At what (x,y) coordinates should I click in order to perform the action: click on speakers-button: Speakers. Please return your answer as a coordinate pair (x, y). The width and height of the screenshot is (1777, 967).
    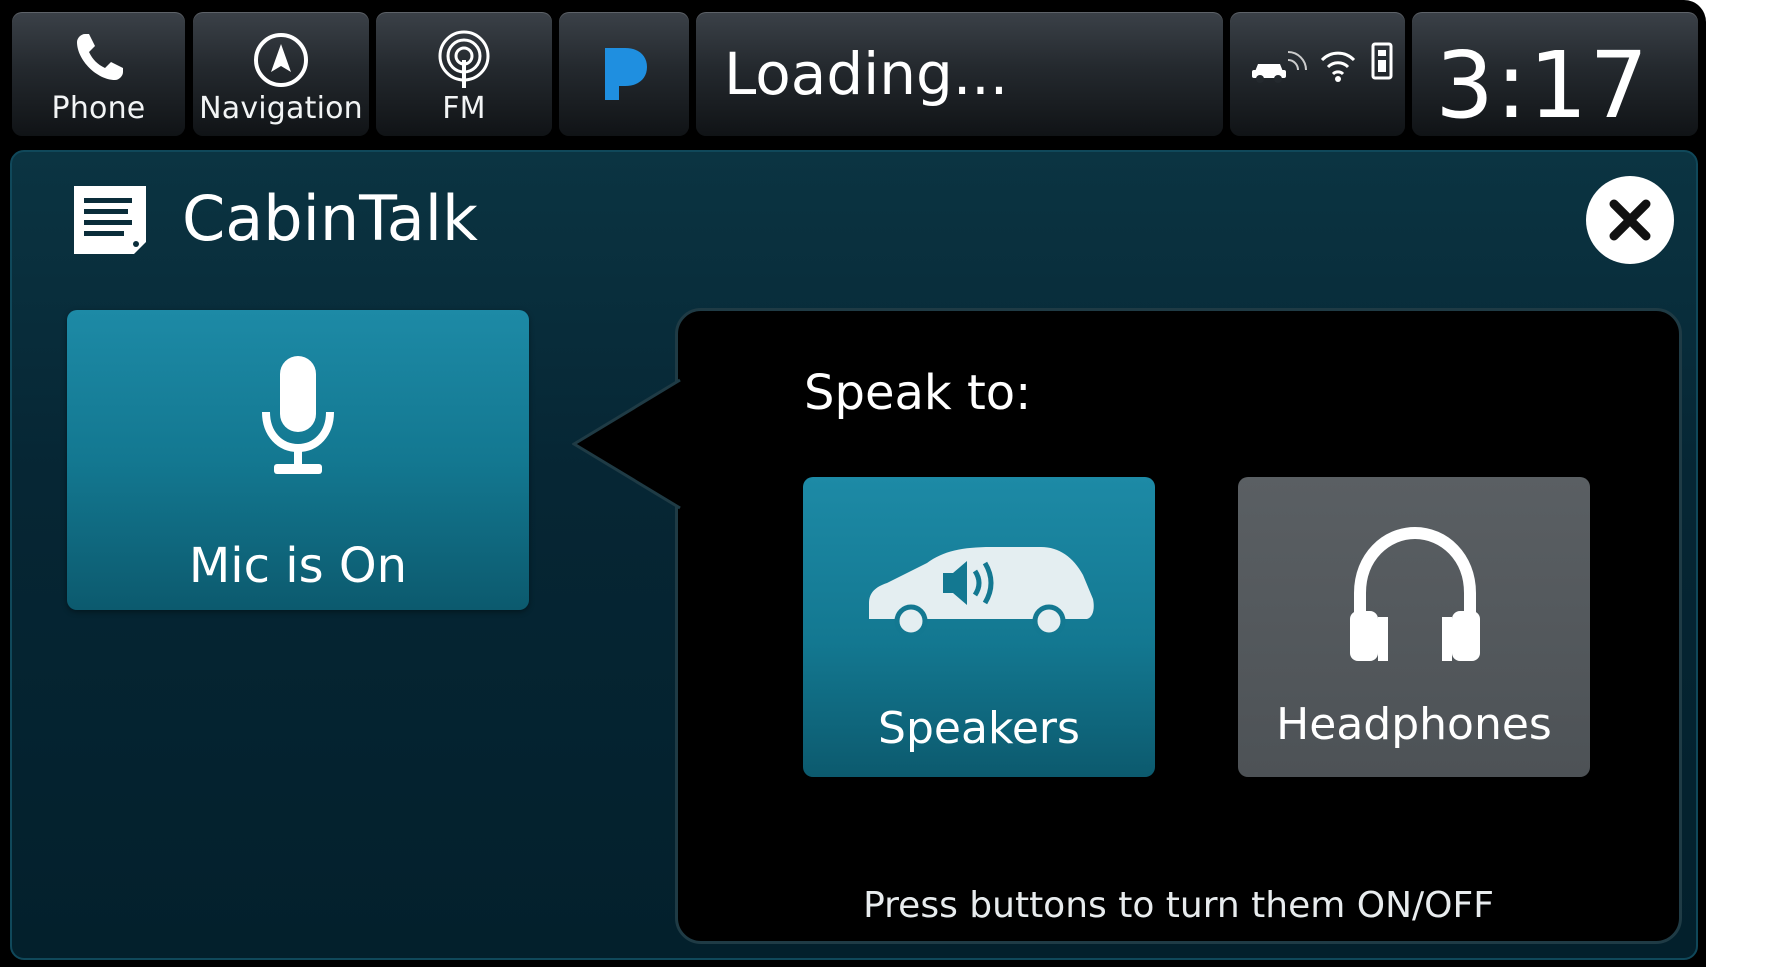
    Looking at the image, I should click on (979, 627).